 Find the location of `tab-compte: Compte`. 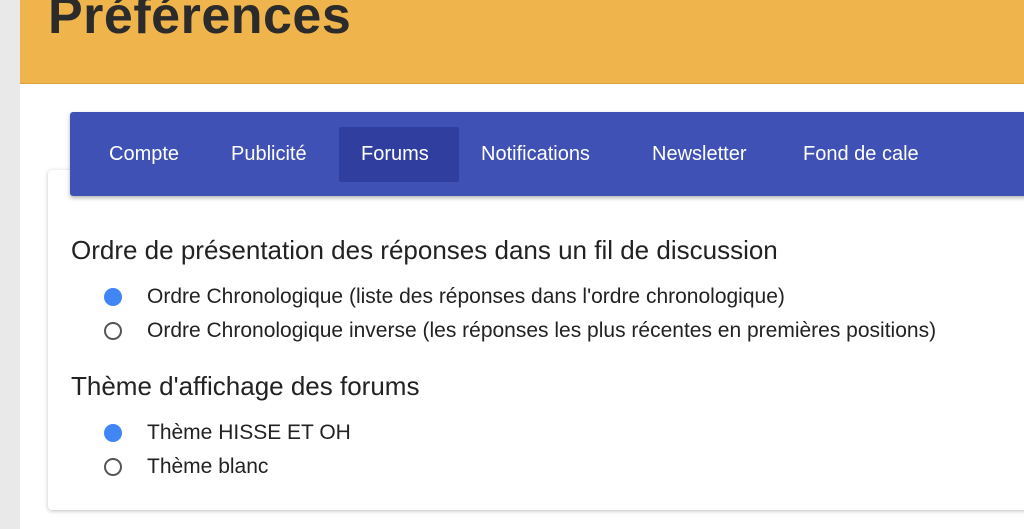

tab-compte: Compte is located at coordinates (144, 154).